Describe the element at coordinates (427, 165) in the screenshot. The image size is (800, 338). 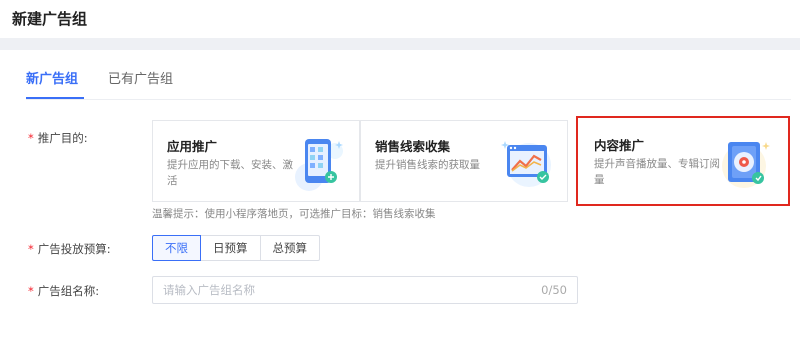
I see `card-description: 提升销售线索的获取量` at that location.